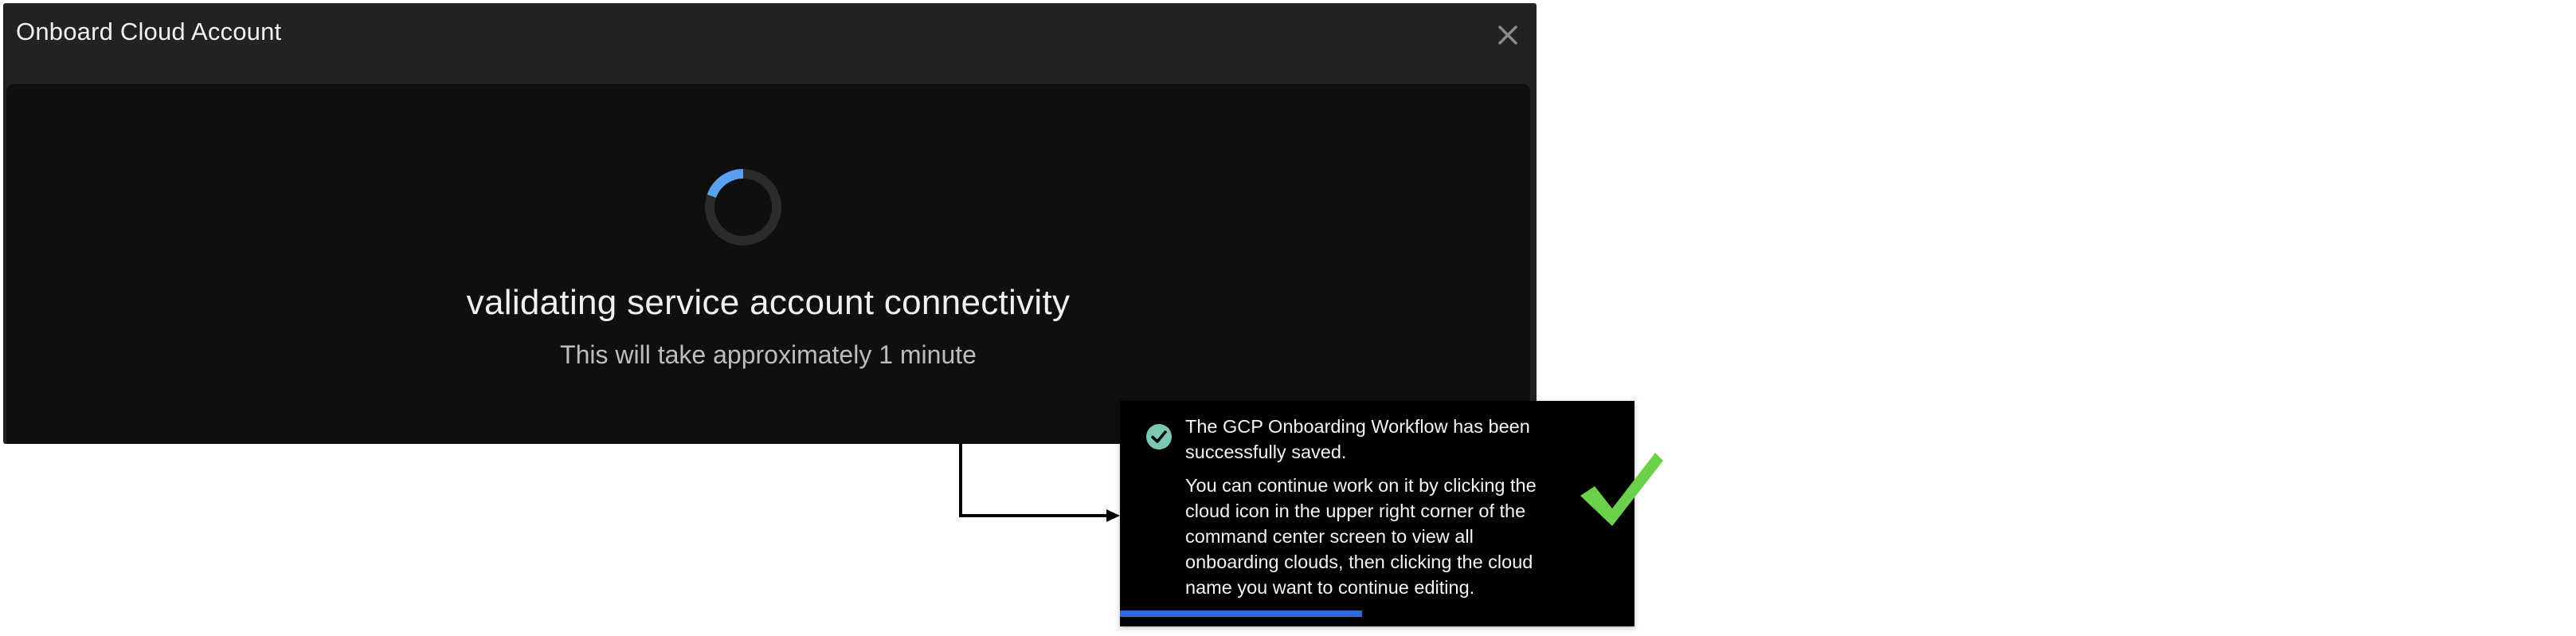  I want to click on check-circle-icon, so click(1159, 437).